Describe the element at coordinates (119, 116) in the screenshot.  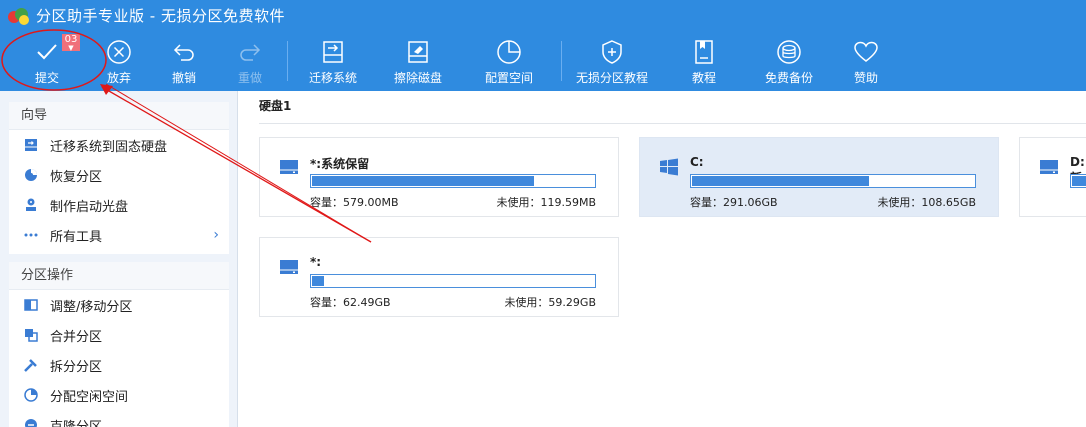
I see `wizard-panel-title: 向导` at that location.